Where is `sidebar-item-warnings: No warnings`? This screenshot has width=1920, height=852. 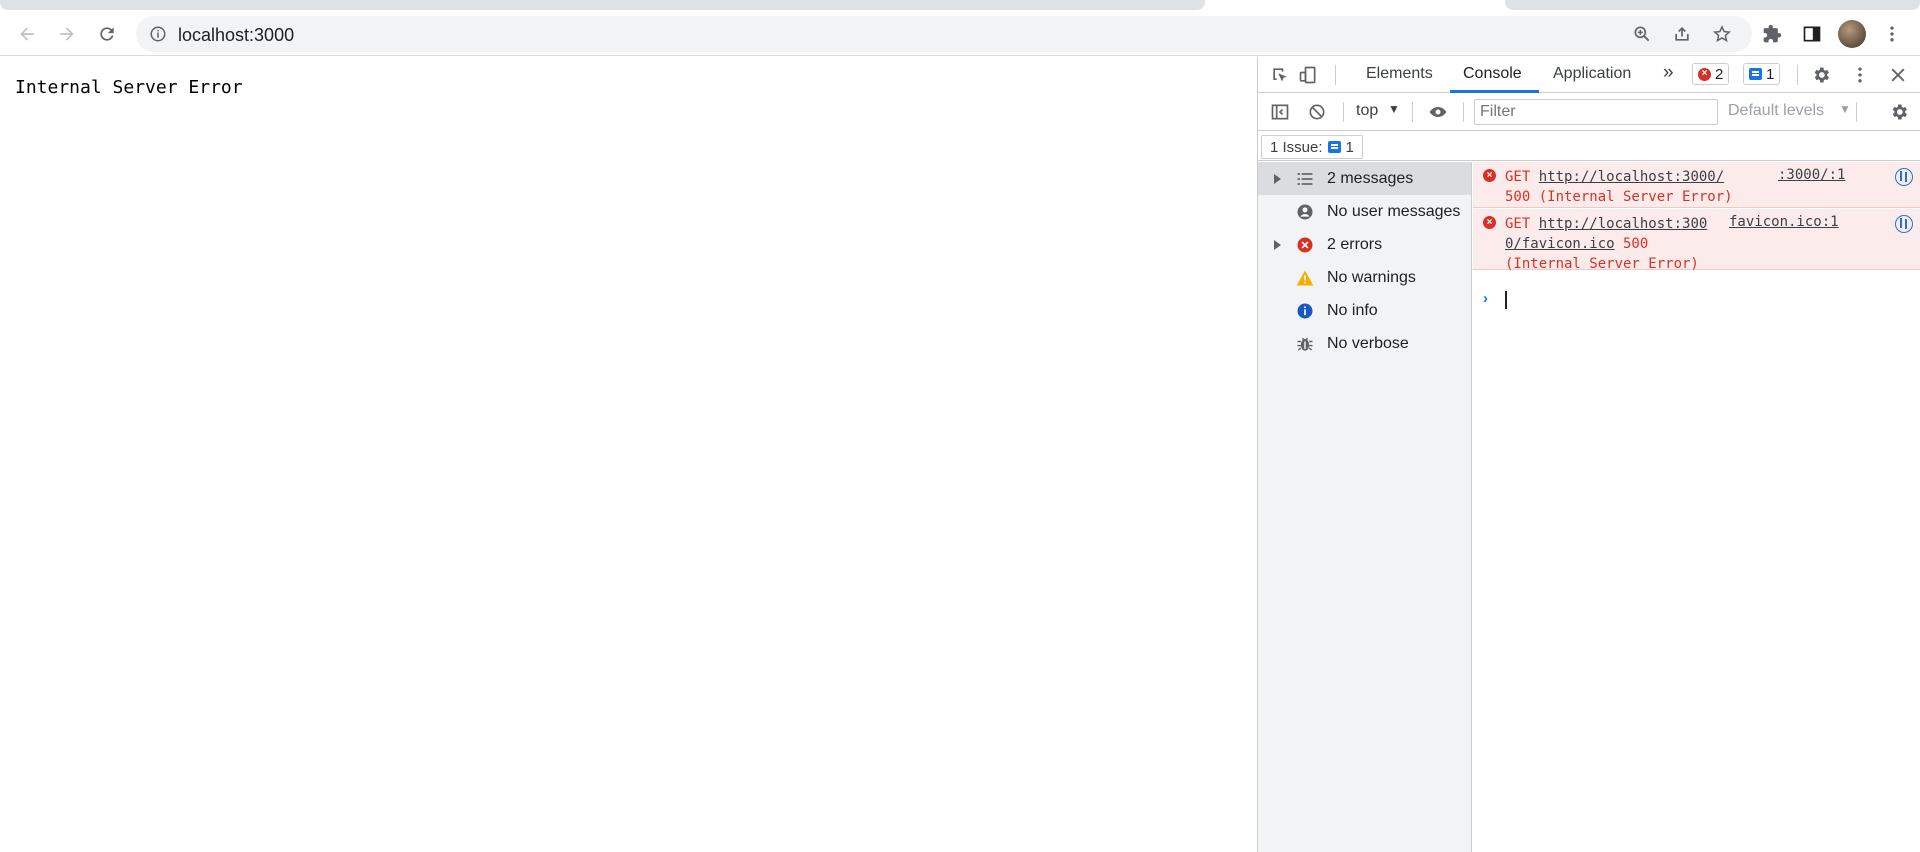
sidebar-item-warnings: No warnings is located at coordinates (1364, 277).